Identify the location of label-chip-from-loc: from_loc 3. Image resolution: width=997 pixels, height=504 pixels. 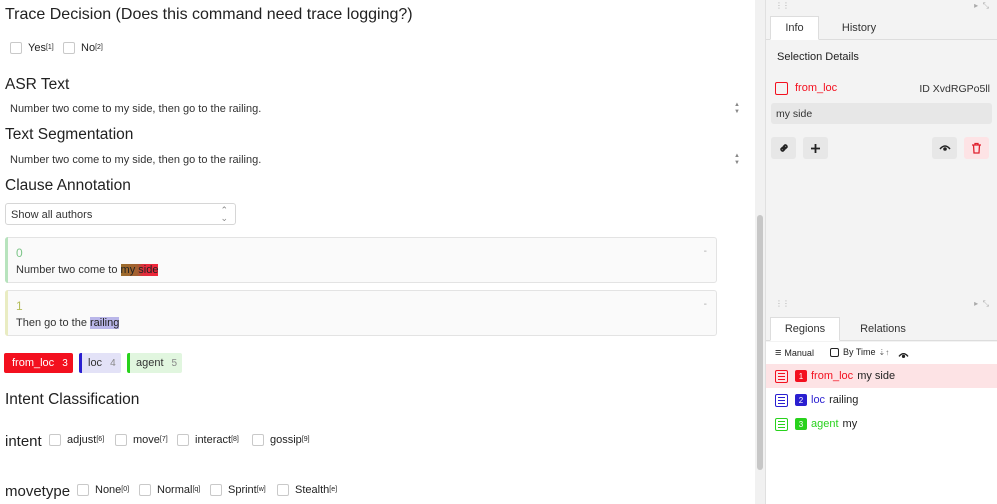
(38, 363).